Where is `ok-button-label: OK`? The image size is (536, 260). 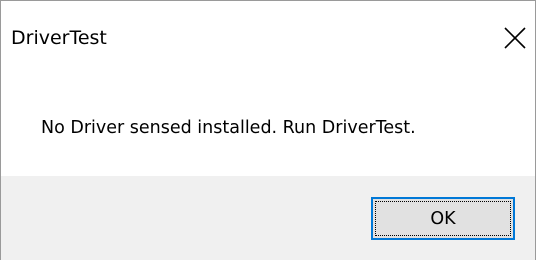 ok-button-label: OK is located at coordinates (443, 218).